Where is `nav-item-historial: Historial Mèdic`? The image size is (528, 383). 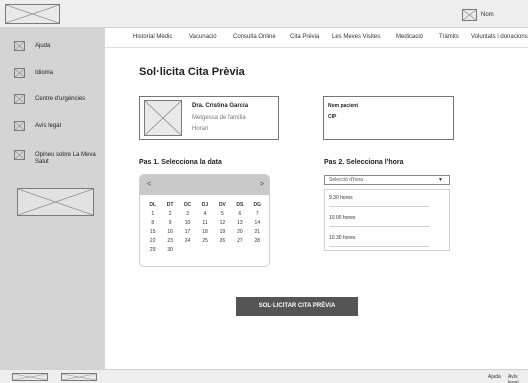
nav-item-historial: Historial Mèdic is located at coordinates (152, 37).